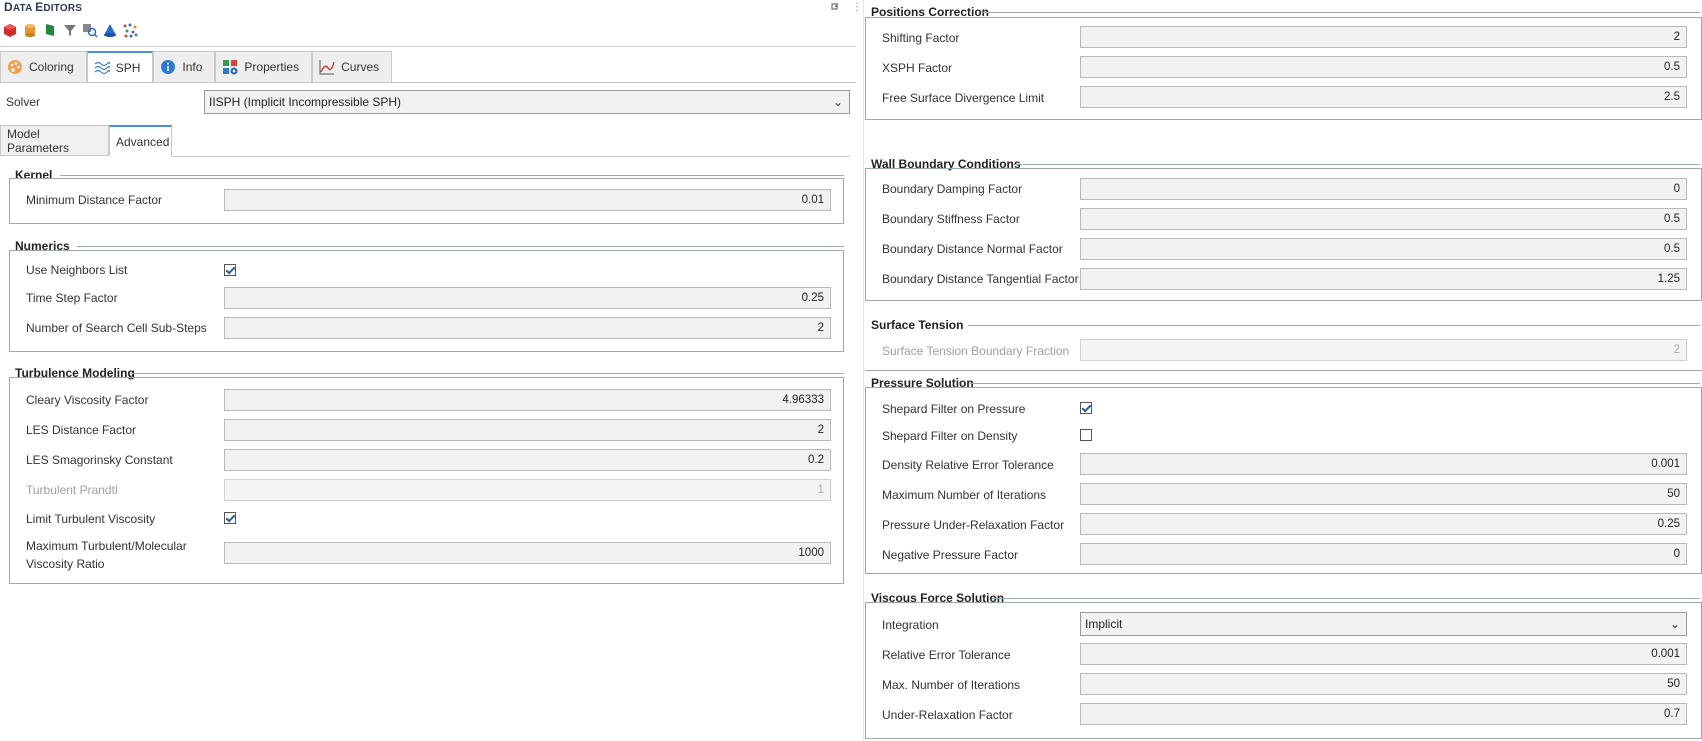 This screenshot has width=1702, height=741. Describe the element at coordinates (527, 553) in the screenshot. I see `max-ratio-field: 1000` at that location.